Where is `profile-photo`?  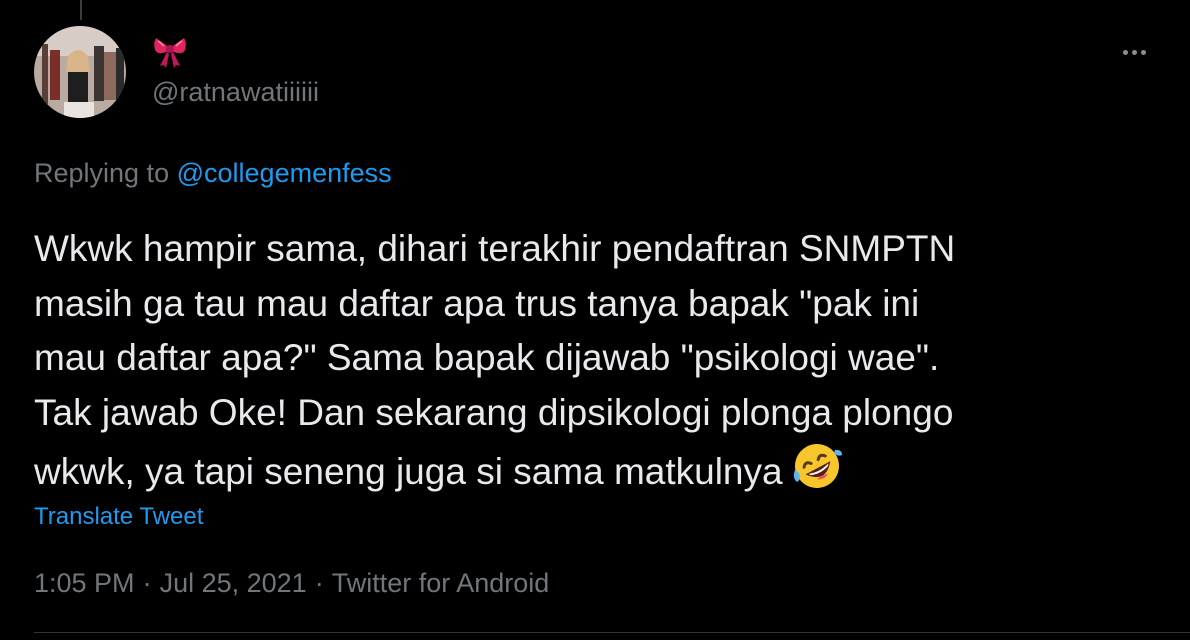
profile-photo is located at coordinates (80, 72).